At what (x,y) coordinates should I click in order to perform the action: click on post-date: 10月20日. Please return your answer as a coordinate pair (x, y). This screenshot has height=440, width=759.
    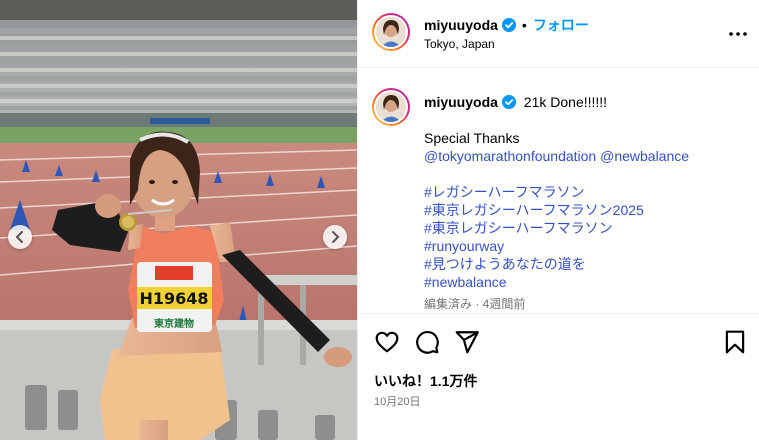
    Looking at the image, I should click on (397, 401).